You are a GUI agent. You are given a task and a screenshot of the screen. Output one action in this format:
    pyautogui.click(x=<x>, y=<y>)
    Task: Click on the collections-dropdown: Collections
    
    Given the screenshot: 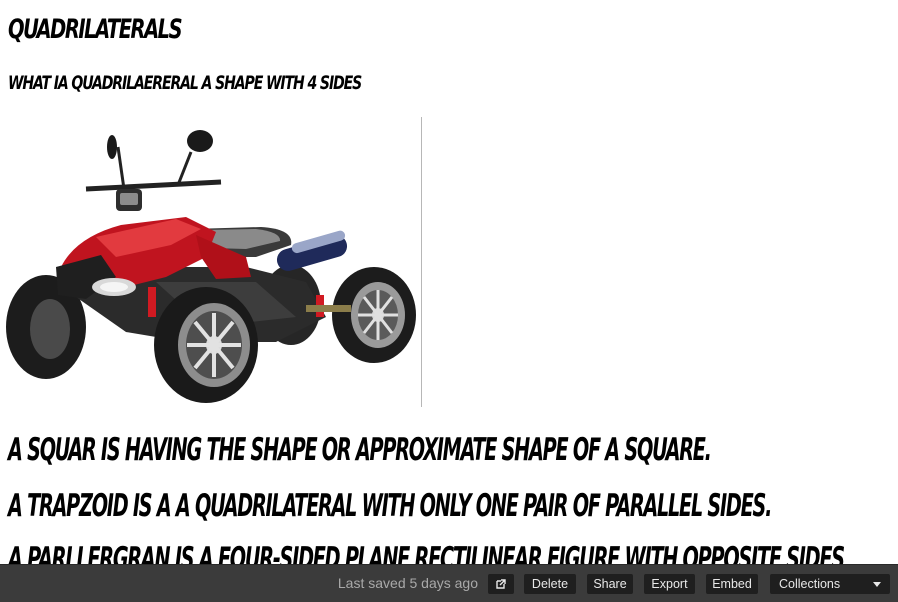 What is the action you would take?
    pyautogui.click(x=830, y=584)
    